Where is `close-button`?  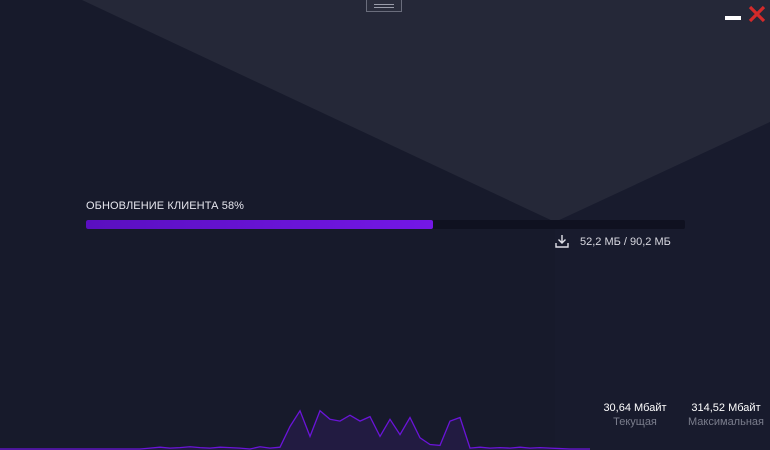 close-button is located at coordinates (757, 14).